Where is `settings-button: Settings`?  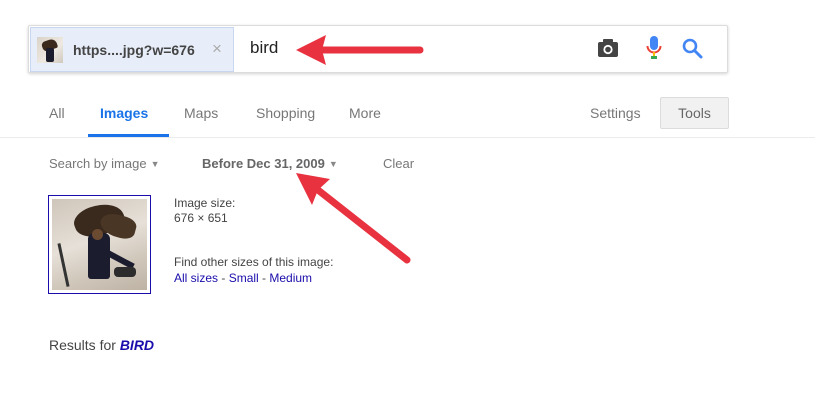 settings-button: Settings is located at coordinates (615, 113).